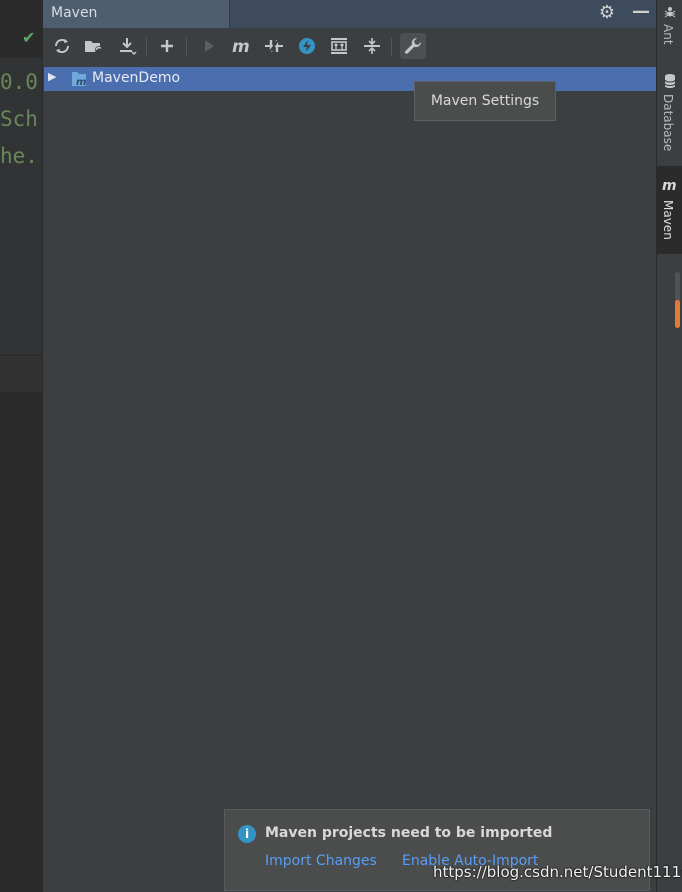  What do you see at coordinates (350, 14) in the screenshot?
I see `tool-window-header: Maven ⚙ —` at bounding box center [350, 14].